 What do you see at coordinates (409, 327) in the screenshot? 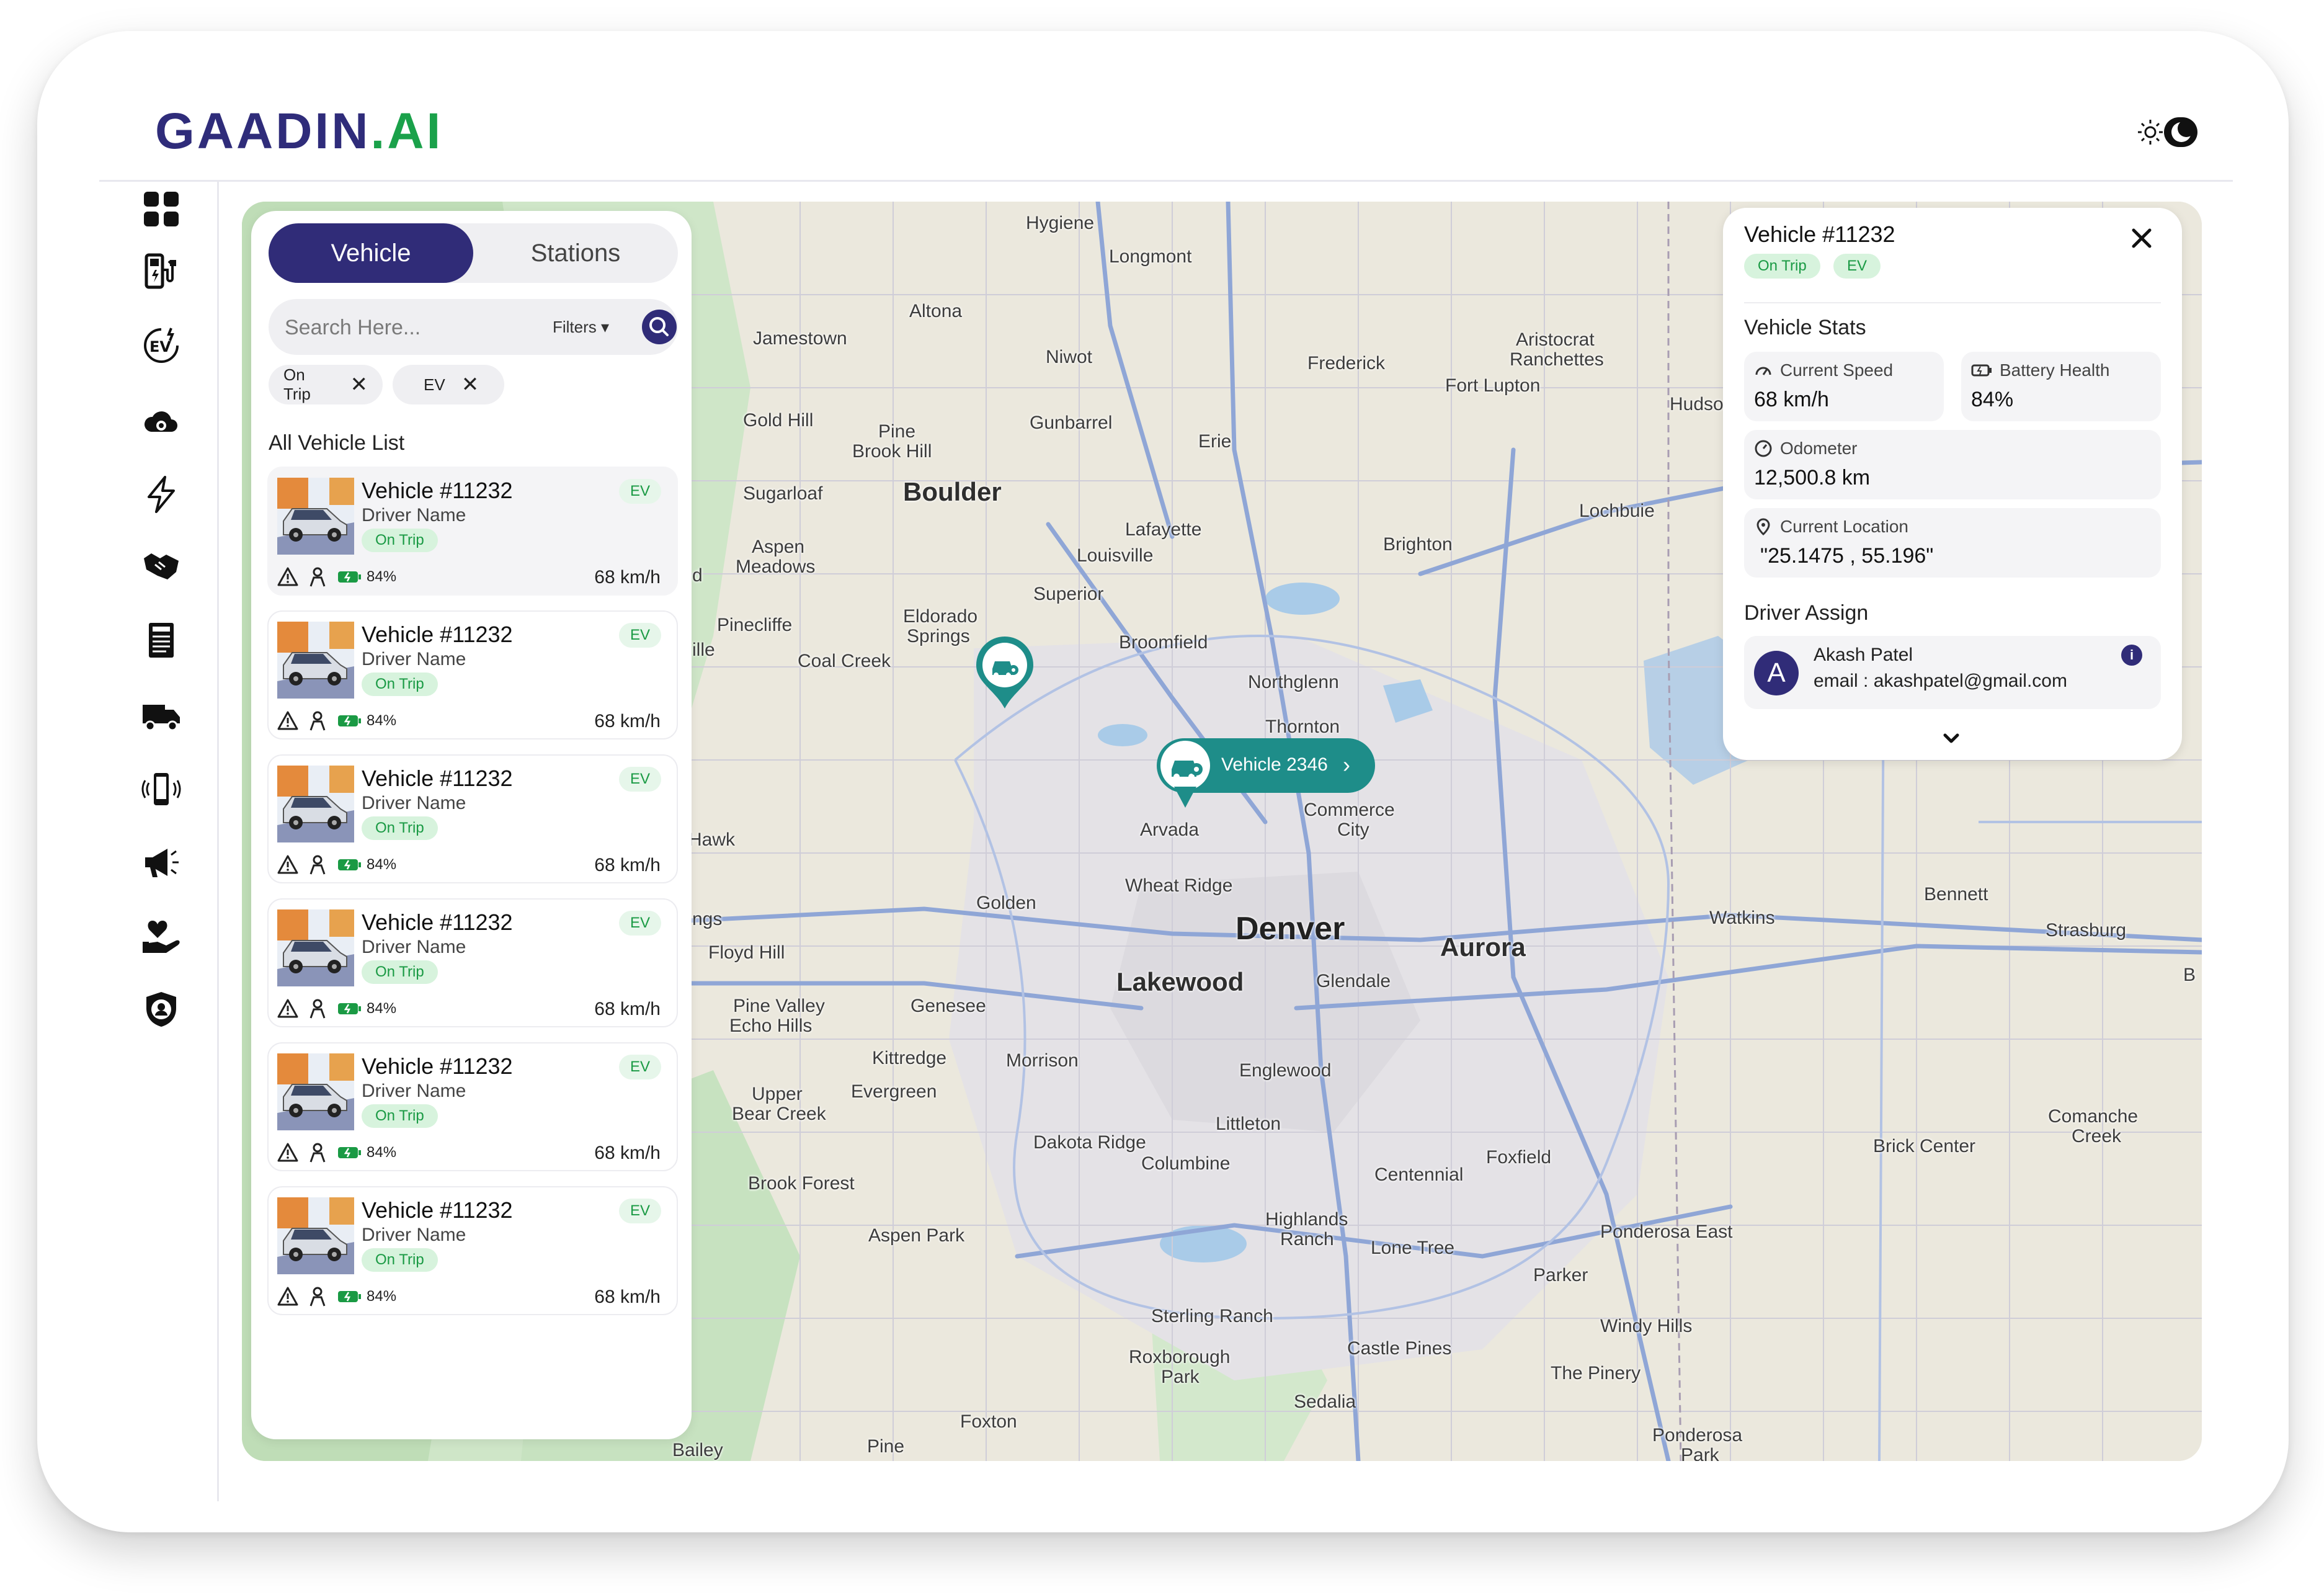
I see `search-input` at bounding box center [409, 327].